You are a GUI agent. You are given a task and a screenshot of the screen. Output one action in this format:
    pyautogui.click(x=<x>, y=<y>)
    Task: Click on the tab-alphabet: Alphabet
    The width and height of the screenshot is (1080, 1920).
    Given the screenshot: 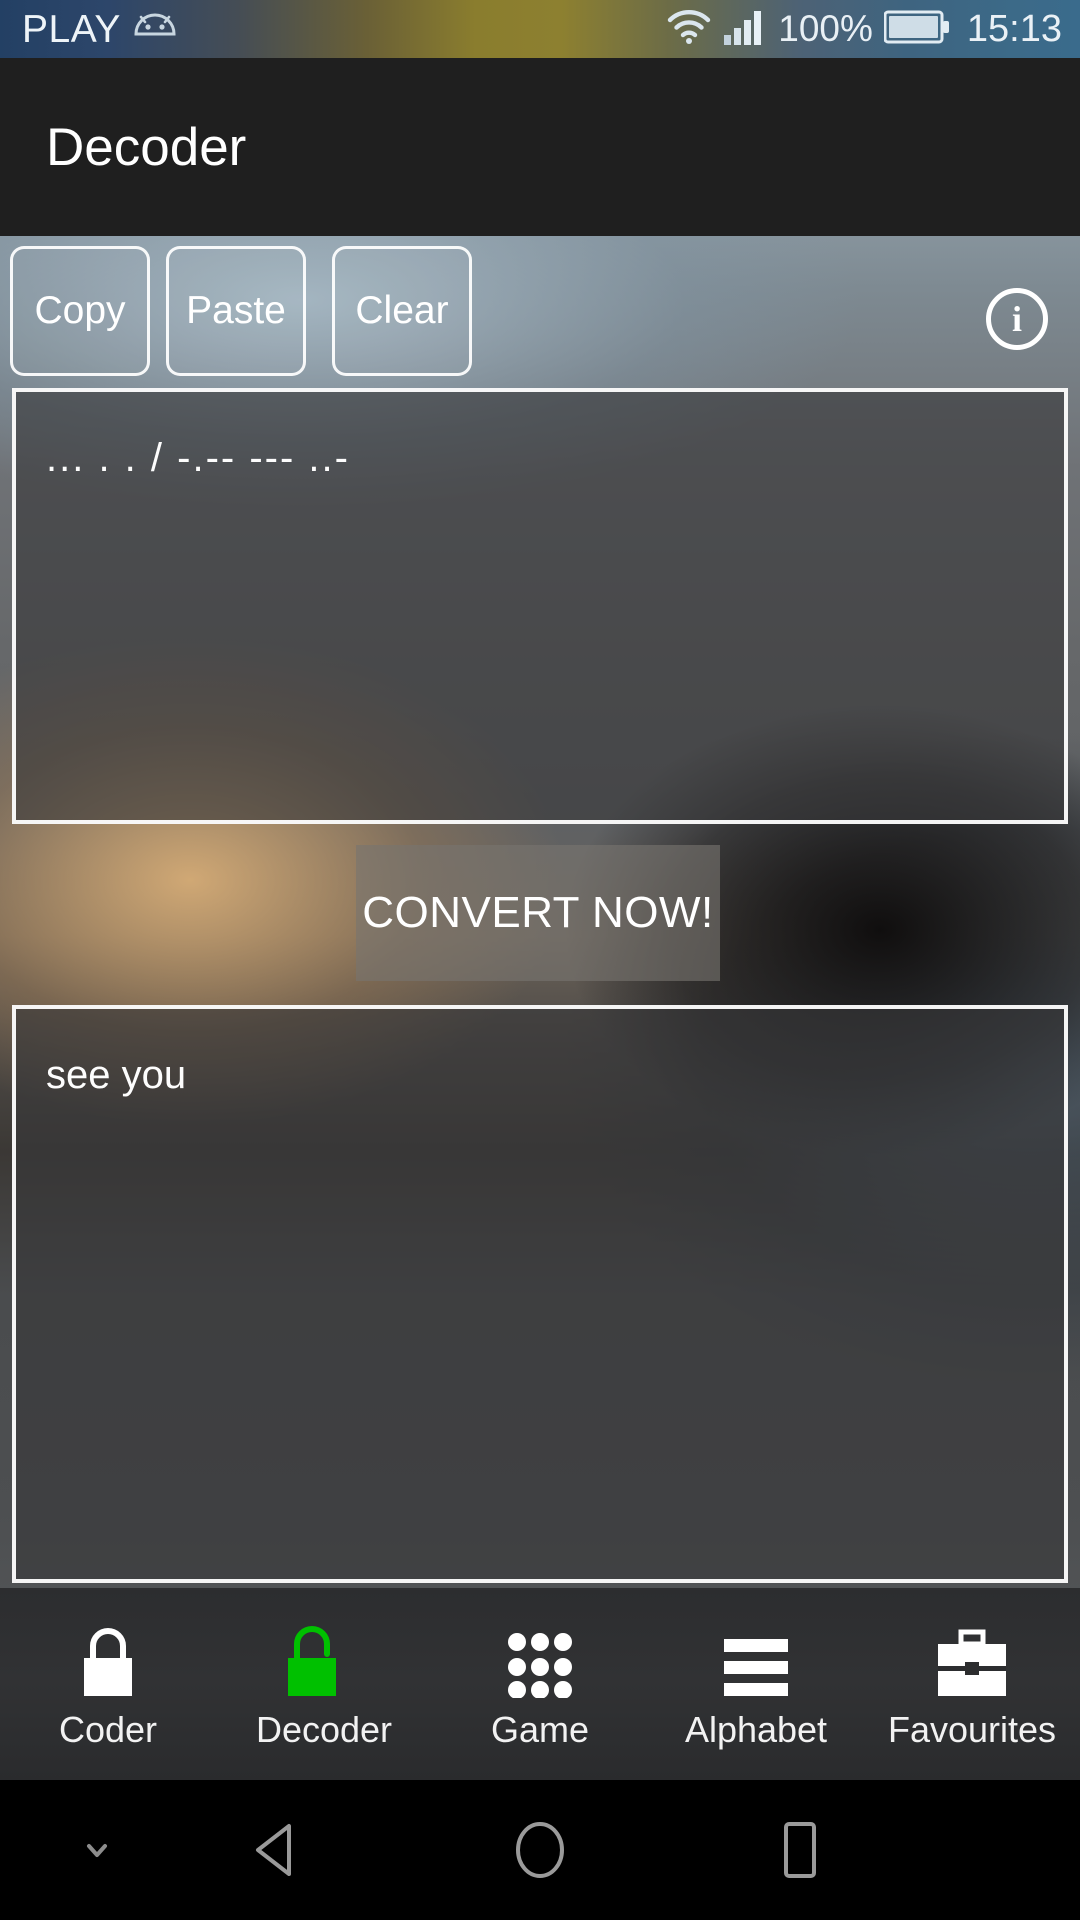 What is the action you would take?
    pyautogui.click(x=756, y=1684)
    